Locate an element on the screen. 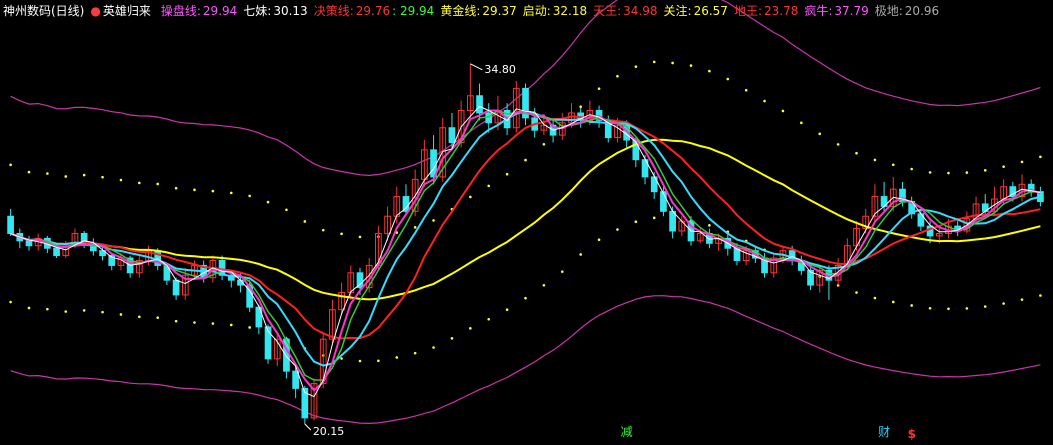  high-pointer is located at coordinates (476, 67).